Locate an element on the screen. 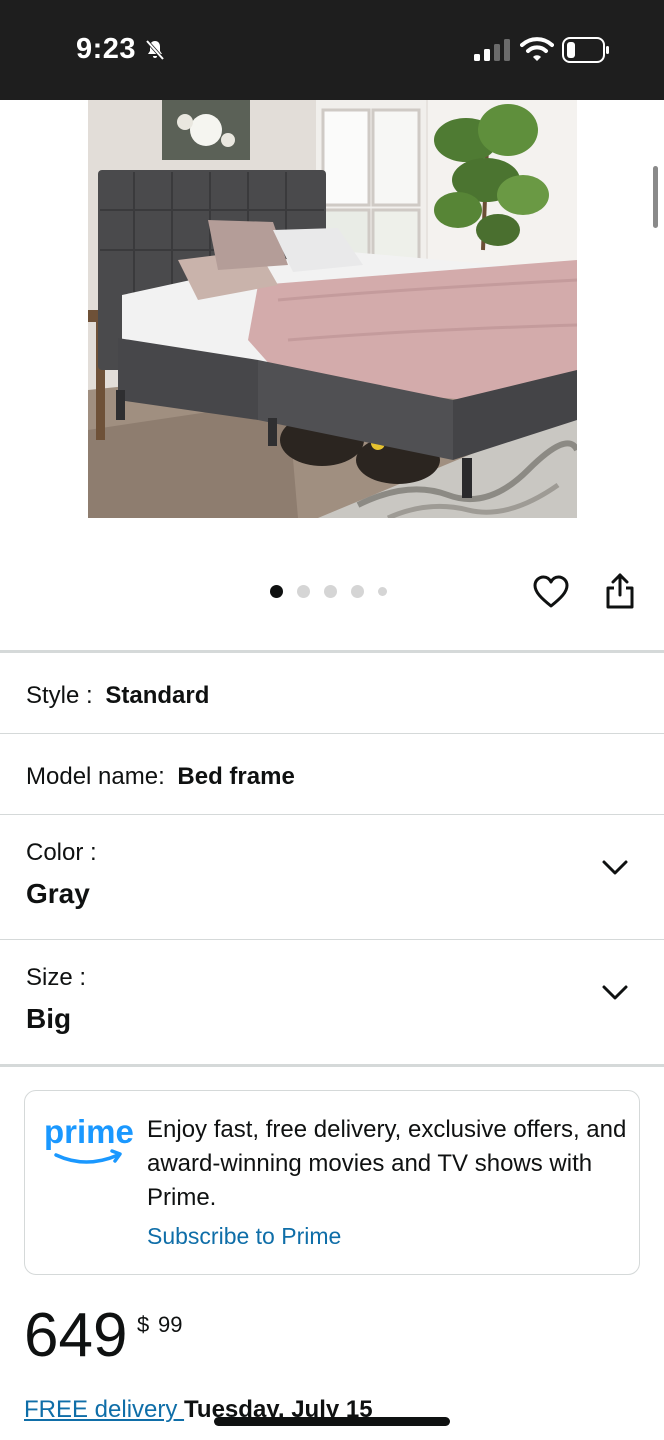 The image size is (664, 1440). status-bar: 9:23 is located at coordinates (332, 50).